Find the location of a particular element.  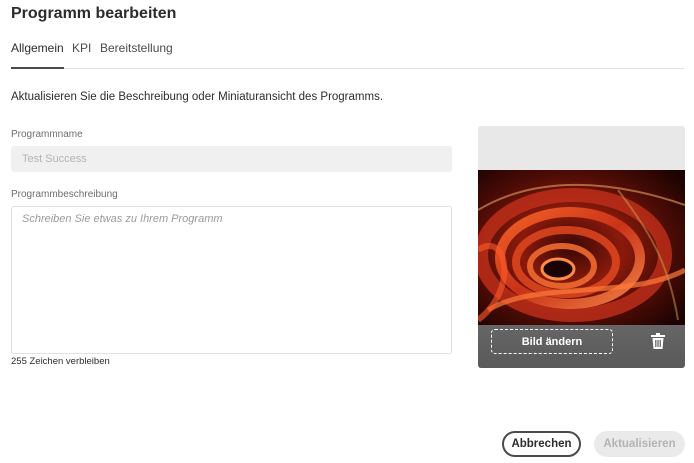

dialog-title: Programm bearbeiten is located at coordinates (94, 13).